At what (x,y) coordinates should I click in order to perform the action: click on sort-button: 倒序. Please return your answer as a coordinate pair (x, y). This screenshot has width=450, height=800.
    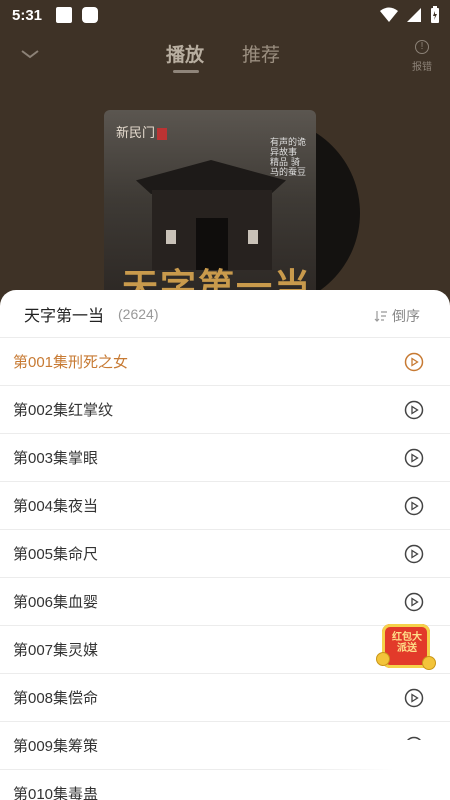
    Looking at the image, I should click on (397, 316).